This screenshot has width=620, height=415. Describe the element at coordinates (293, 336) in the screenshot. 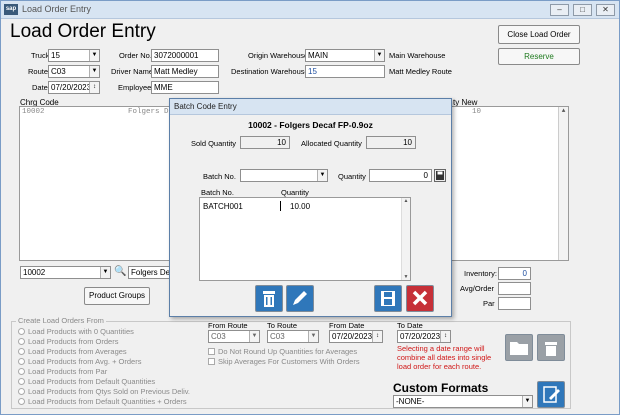

I see `to-route-select: C03 ▼` at that location.